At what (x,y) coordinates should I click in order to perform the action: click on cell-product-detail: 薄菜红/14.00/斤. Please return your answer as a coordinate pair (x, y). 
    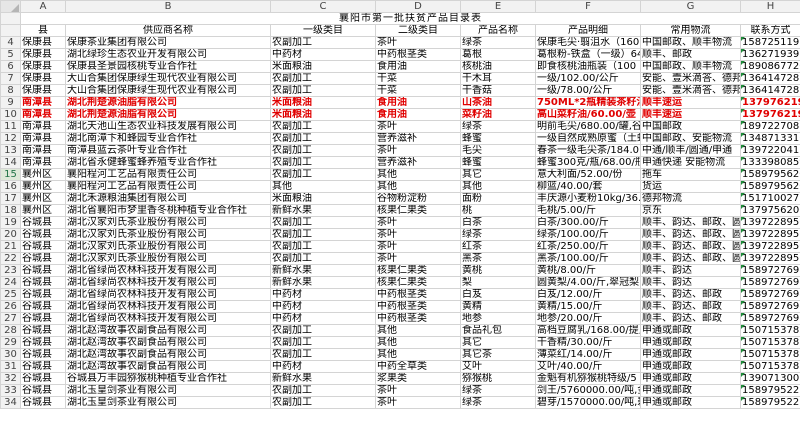
    Looking at the image, I should click on (588, 354).